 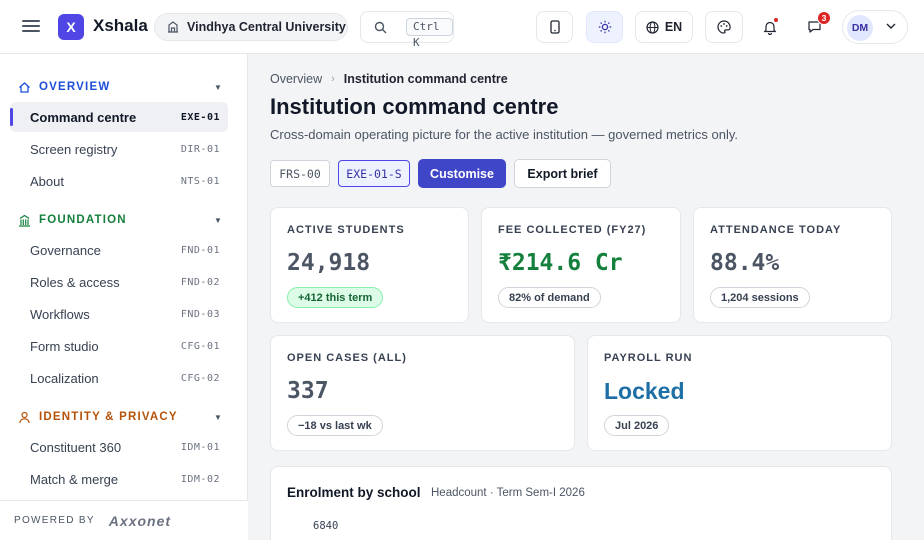 I want to click on breadcrumb-link-overview: Overview, so click(x=296, y=79).